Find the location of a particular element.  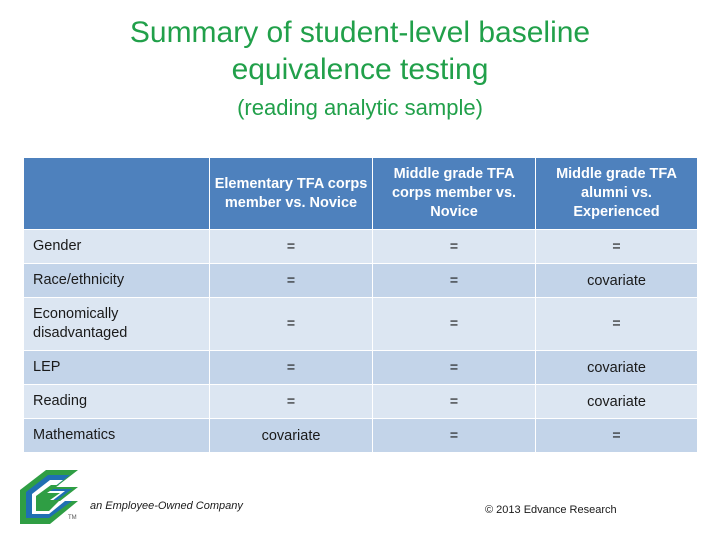

cell-gender-middle-alumni: = is located at coordinates (616, 246).